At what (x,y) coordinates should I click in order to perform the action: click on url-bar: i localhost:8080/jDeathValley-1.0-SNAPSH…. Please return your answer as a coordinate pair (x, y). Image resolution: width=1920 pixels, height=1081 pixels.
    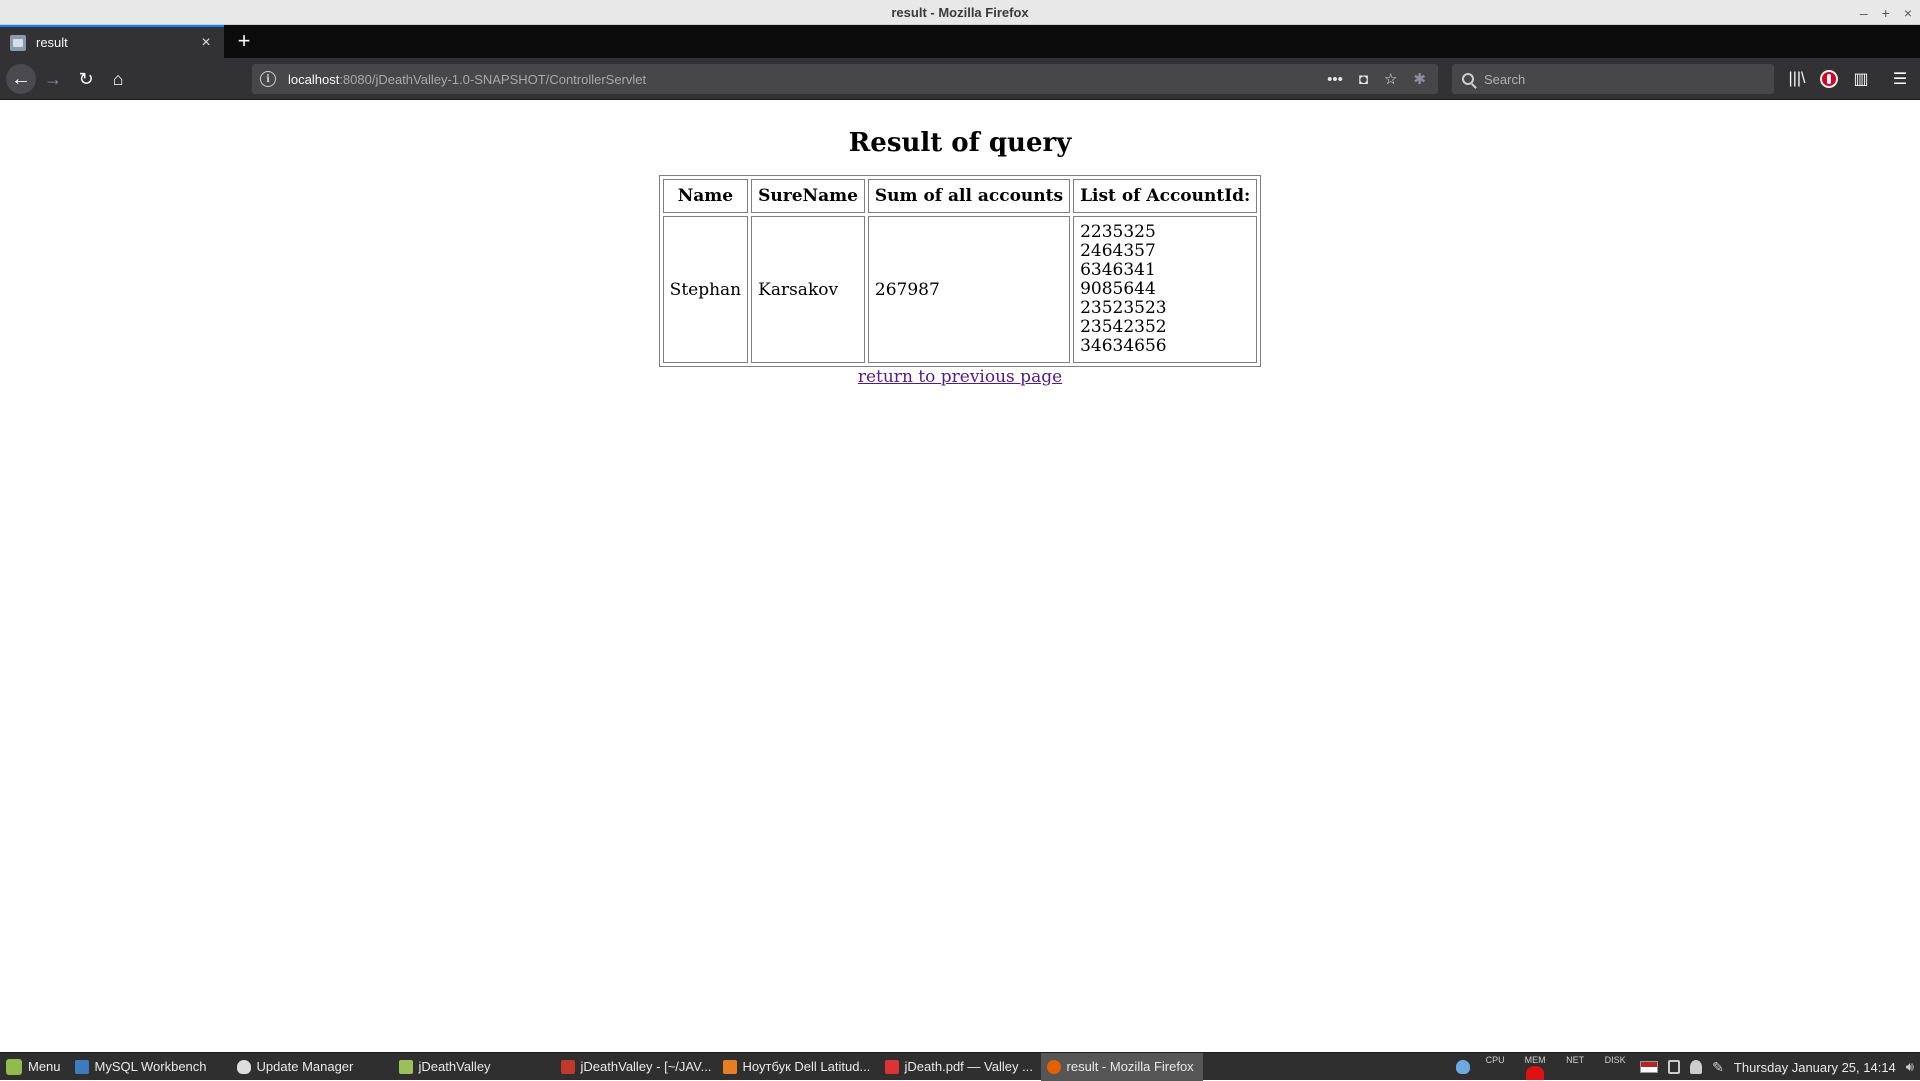
    Looking at the image, I should click on (845, 79).